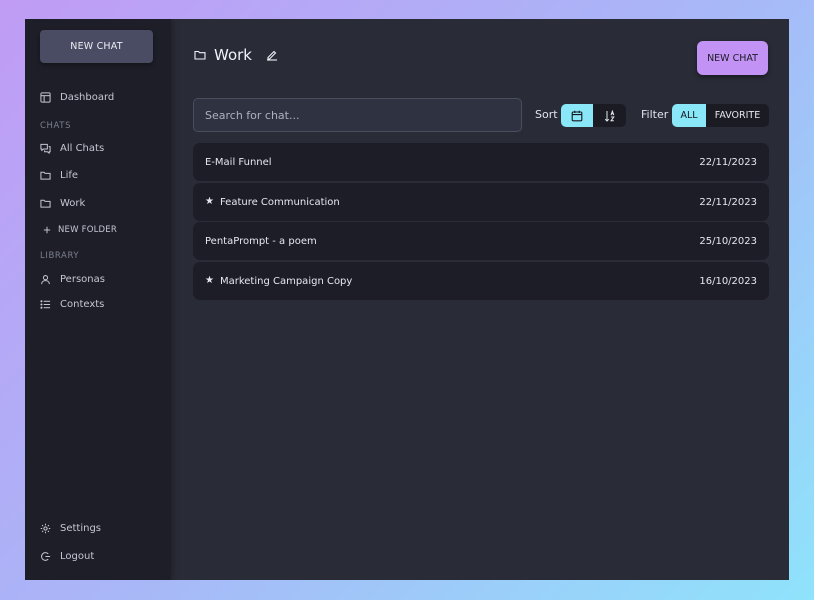  What do you see at coordinates (45, 304) in the screenshot?
I see `list-icon` at bounding box center [45, 304].